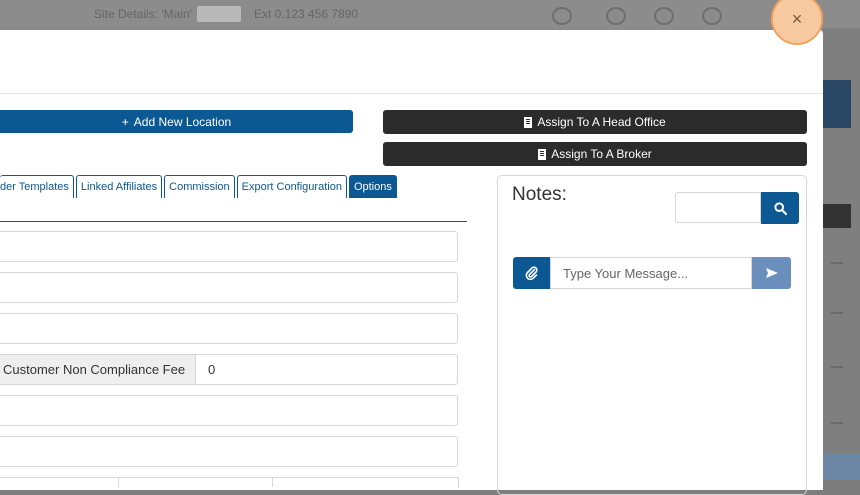  I want to click on background-blue-block-bottom, so click(841, 467).